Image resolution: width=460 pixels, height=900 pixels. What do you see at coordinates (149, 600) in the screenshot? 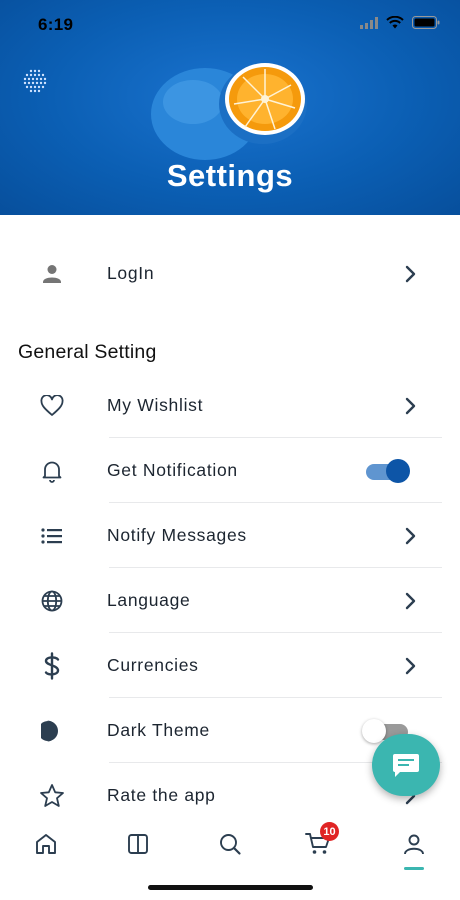
I see `language-label: Language` at bounding box center [149, 600].